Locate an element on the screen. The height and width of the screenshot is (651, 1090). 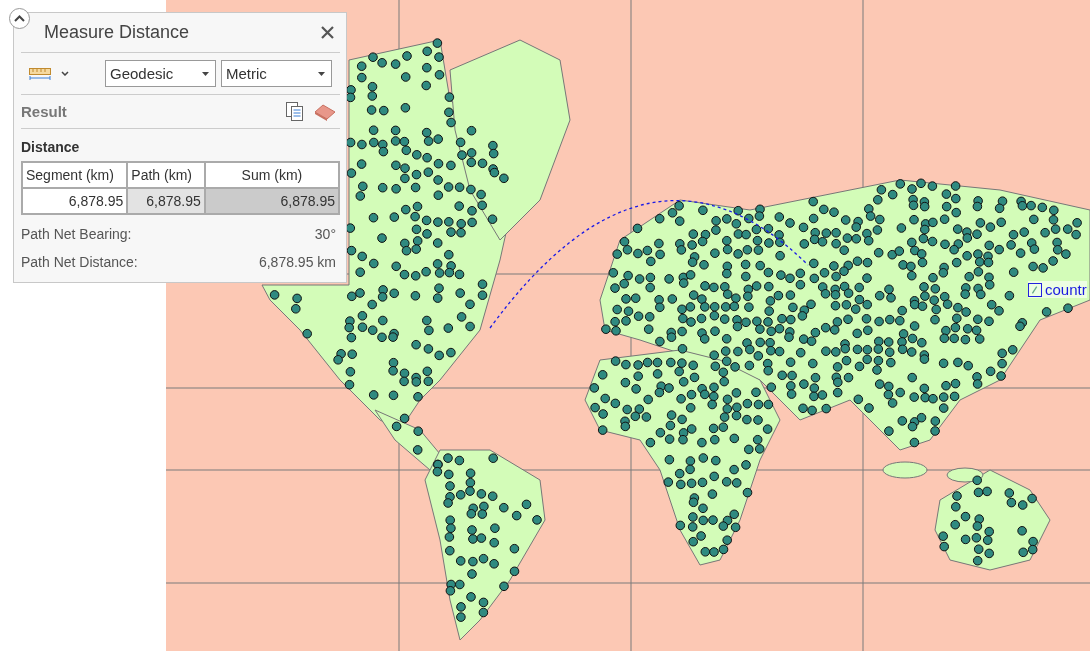
stat-value: 6,878.95 km is located at coordinates (297, 262).